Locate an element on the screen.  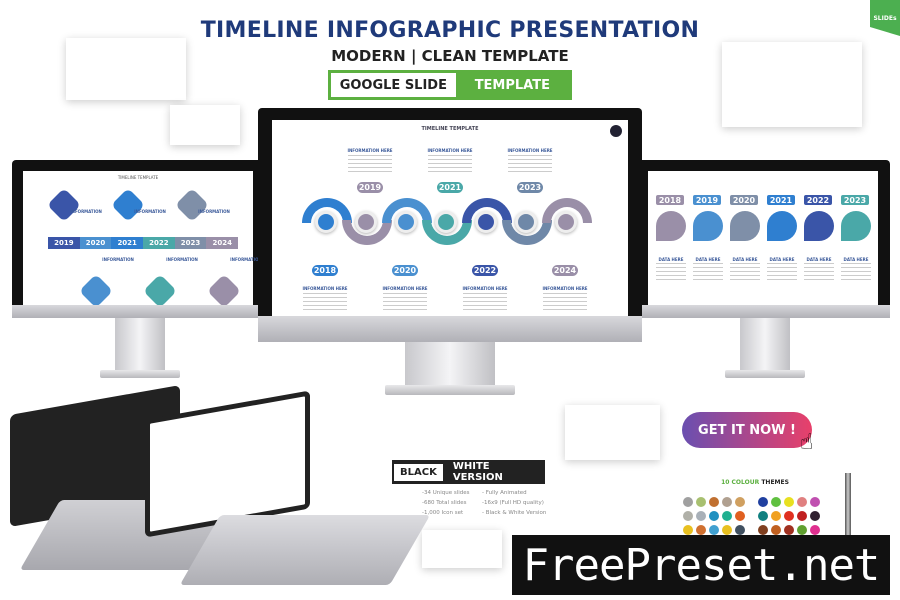
feature-item: -1,000 Icon set is located at coordinates (443, 513).